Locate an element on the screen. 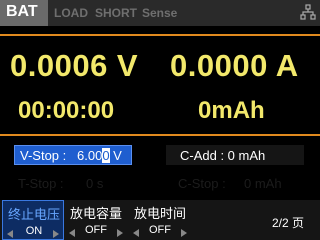 This screenshot has height=240, width=320. softkey-discharge-capacity: 放电容量 OFF is located at coordinates (96, 220).